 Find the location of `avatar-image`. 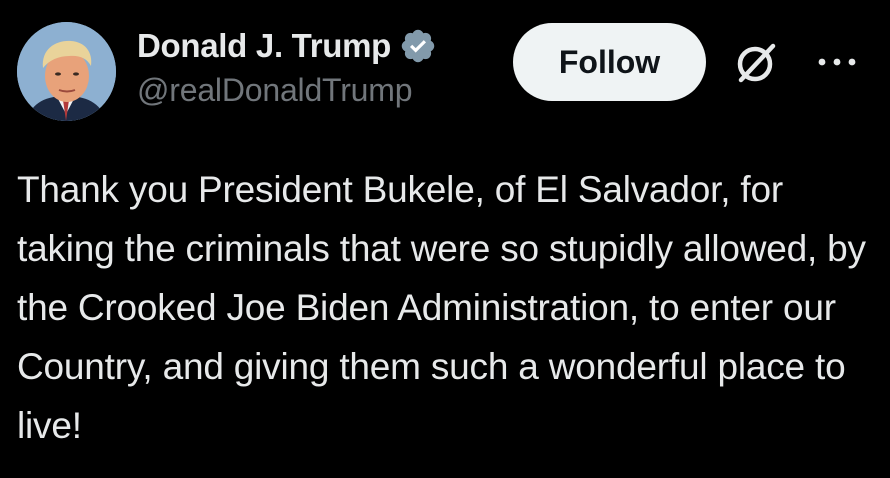

avatar-image is located at coordinates (66, 71).